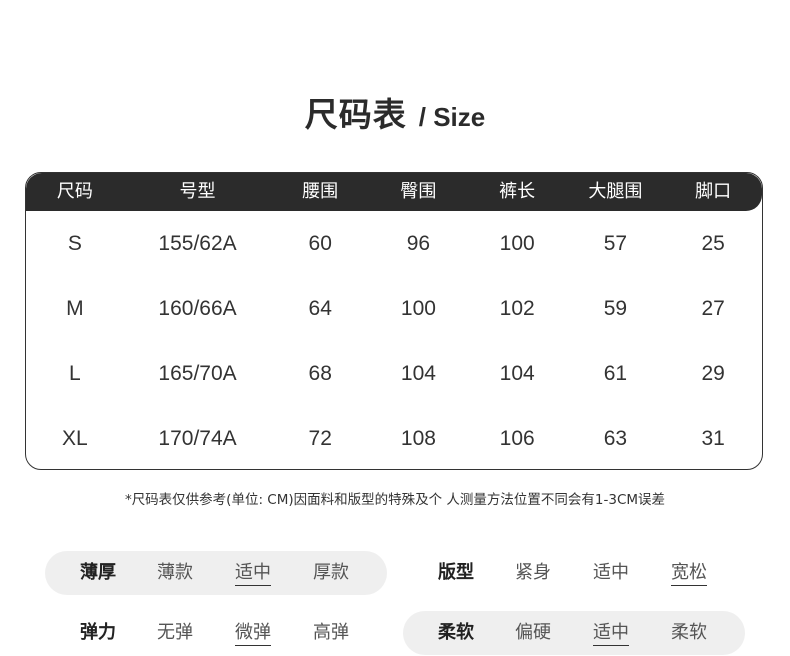 The width and height of the screenshot is (790, 656). Describe the element at coordinates (615, 191) in the screenshot. I see `header-cell-thigh: 大腿围` at that location.